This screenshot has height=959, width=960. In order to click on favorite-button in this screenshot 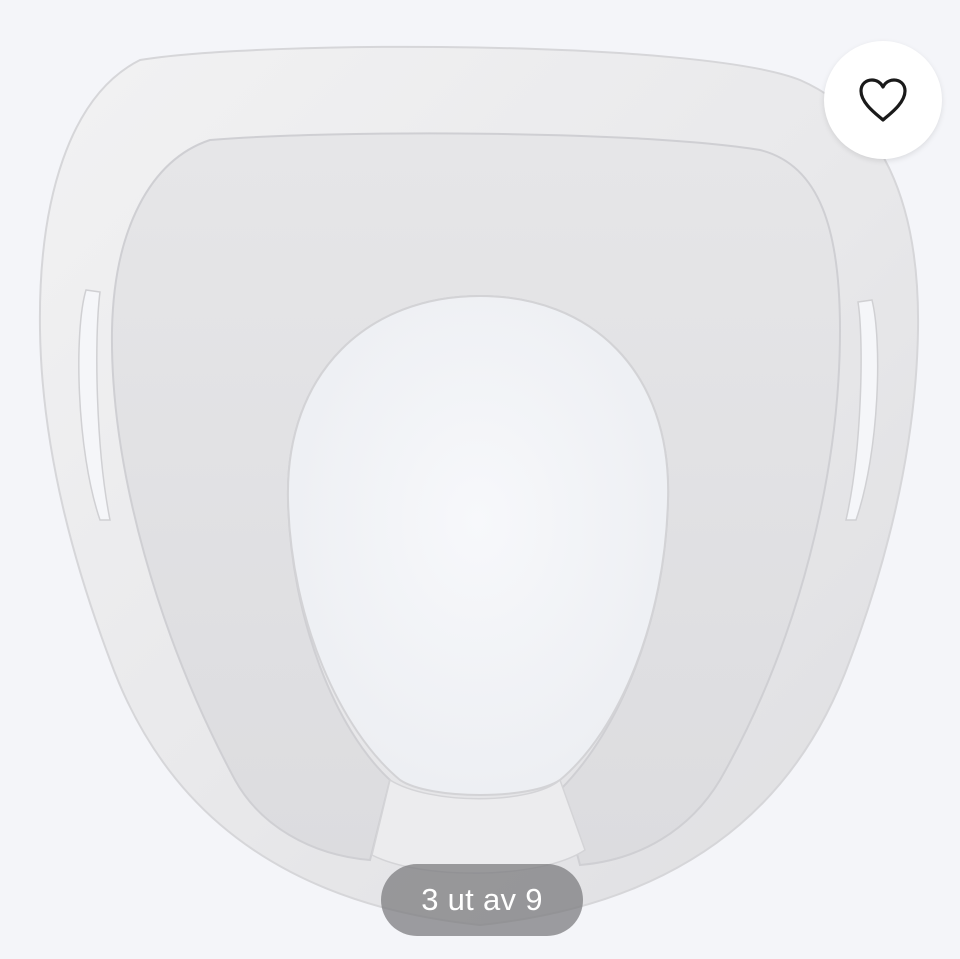, I will do `click(883, 100)`.